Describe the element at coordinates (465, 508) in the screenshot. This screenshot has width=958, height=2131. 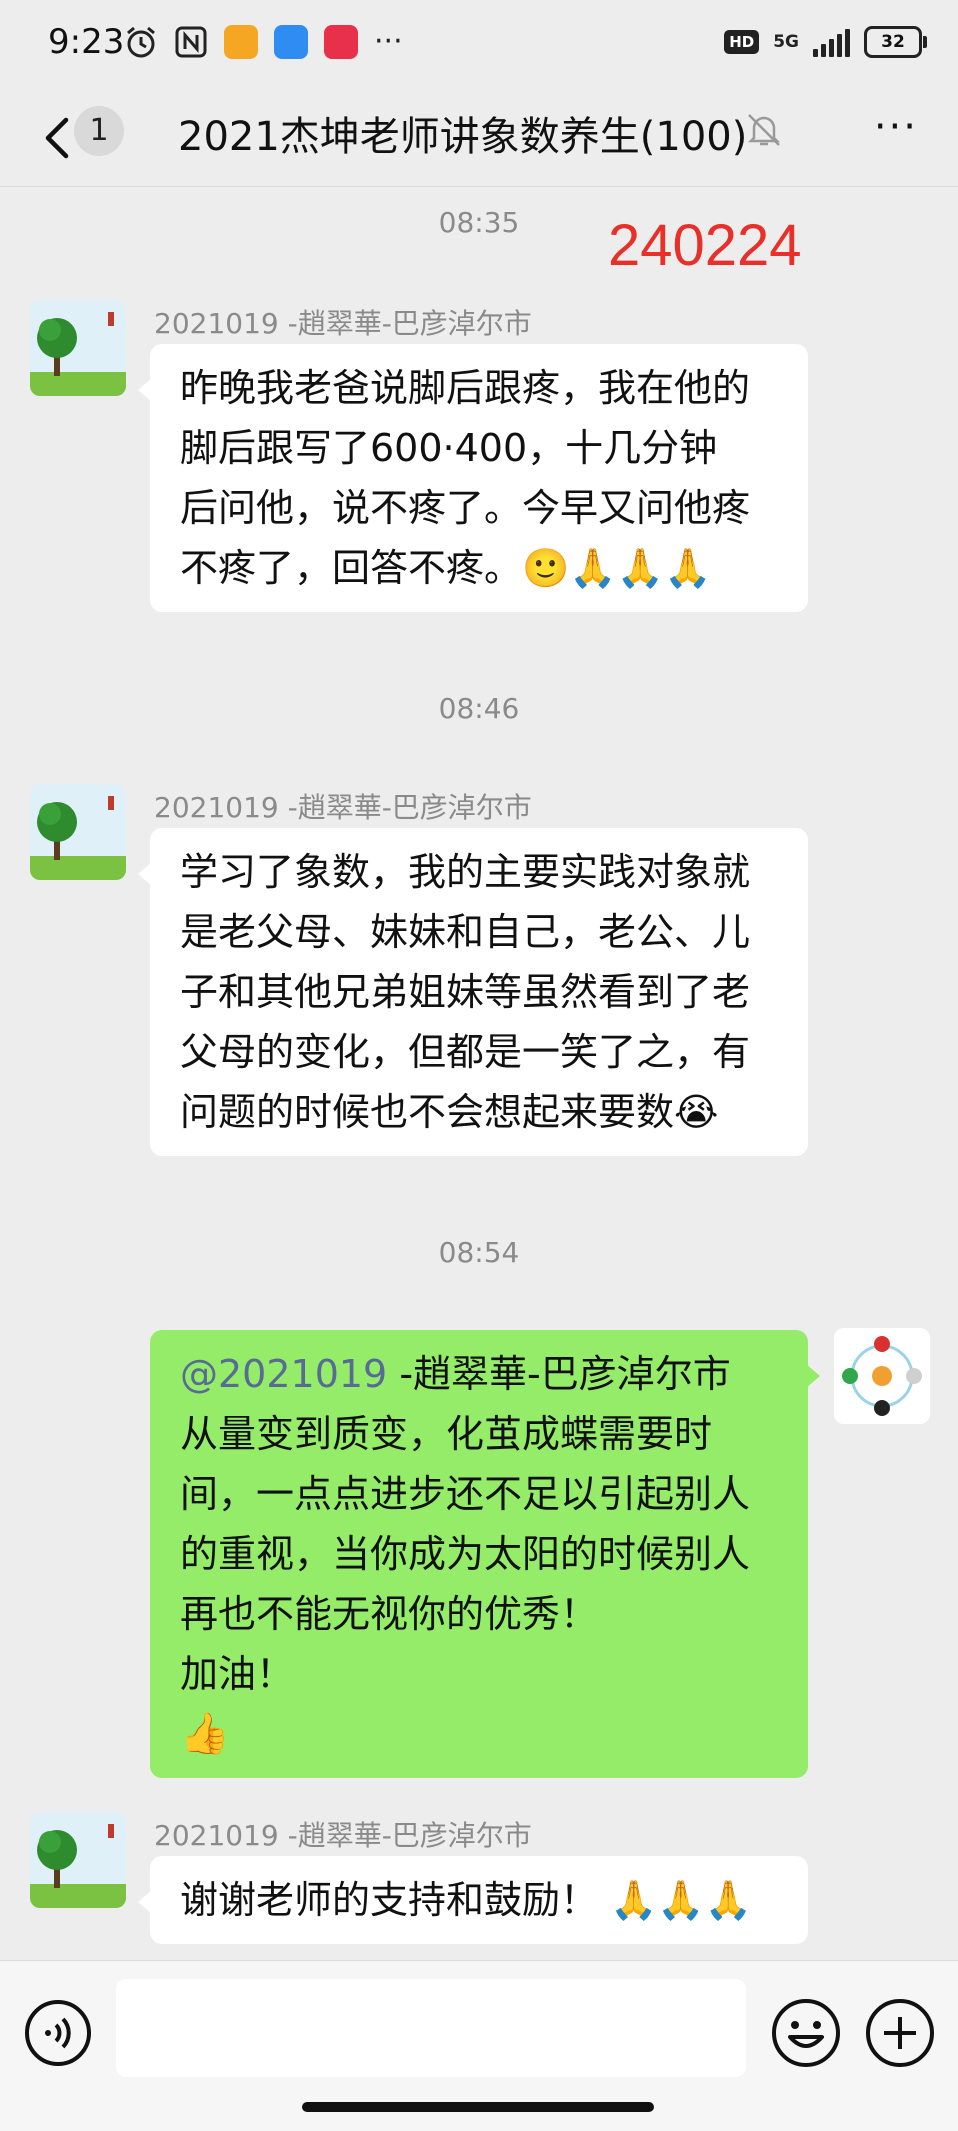
I see `message-line: 后问他，说不疼了。今早又问他疼` at that location.